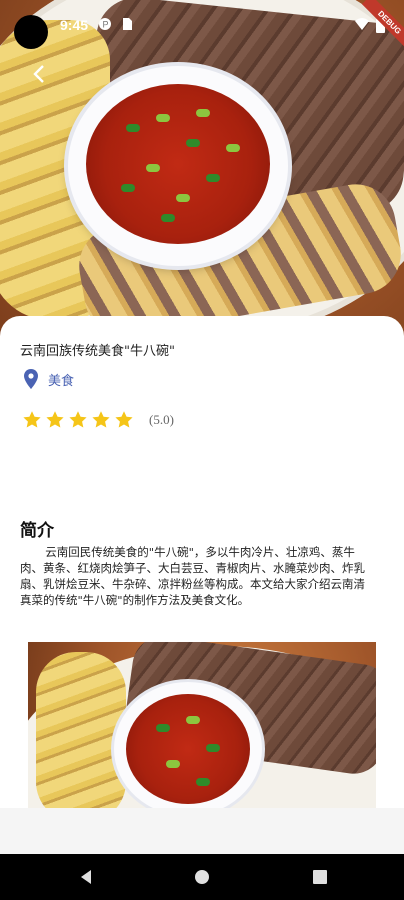 This screenshot has width=404, height=900. I want to click on nav-home-icon, so click(202, 877).